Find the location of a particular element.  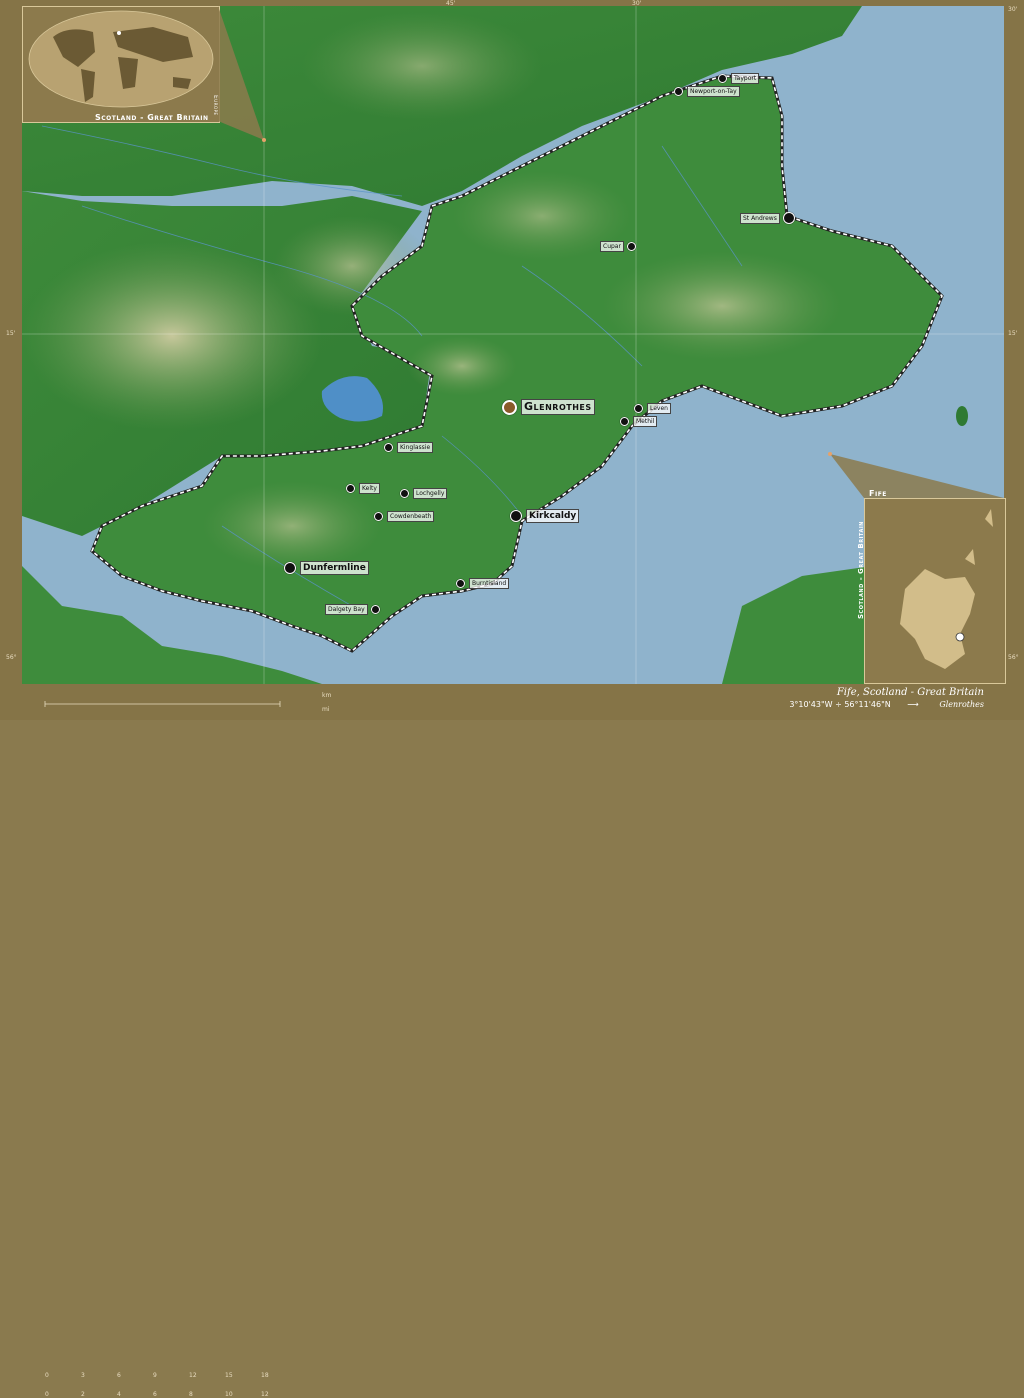

scale-mi-unit: mi is located at coordinates (326, 709).